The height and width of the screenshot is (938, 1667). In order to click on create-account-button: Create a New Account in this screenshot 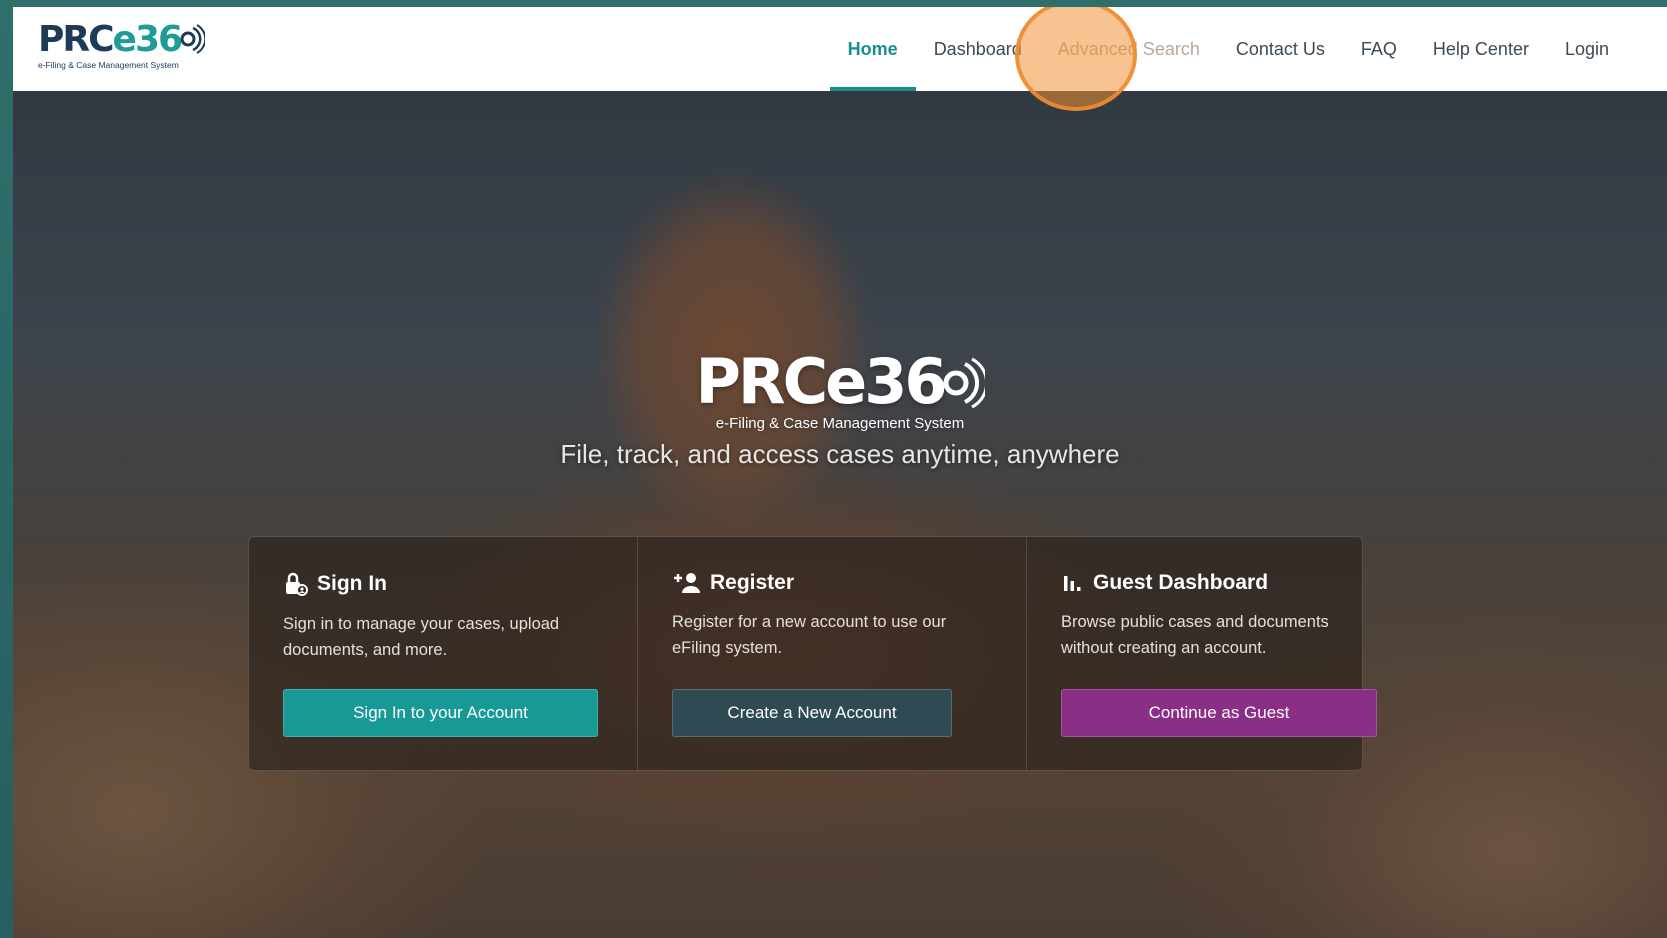, I will do `click(812, 713)`.